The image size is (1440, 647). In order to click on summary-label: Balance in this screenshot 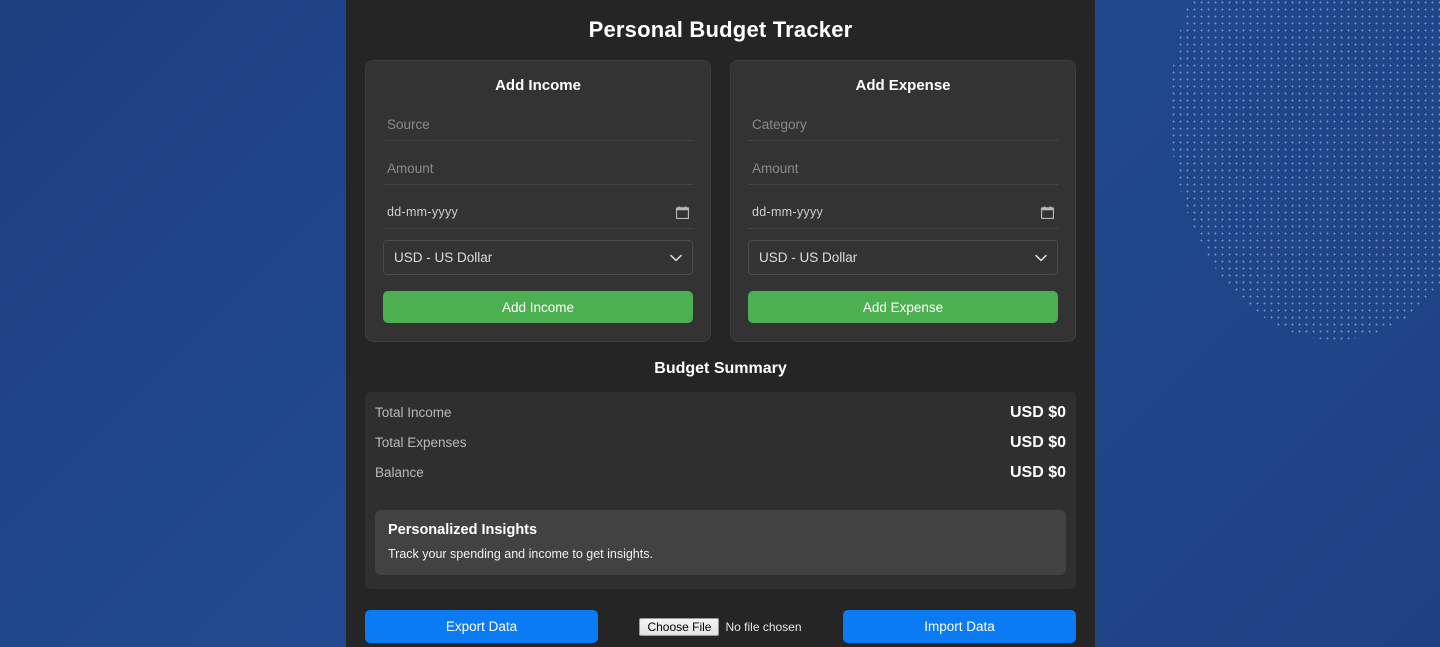, I will do `click(399, 472)`.